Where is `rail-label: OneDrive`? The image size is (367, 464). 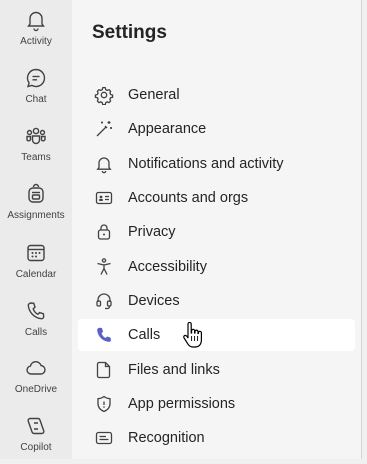
rail-label: OneDrive is located at coordinates (36, 389).